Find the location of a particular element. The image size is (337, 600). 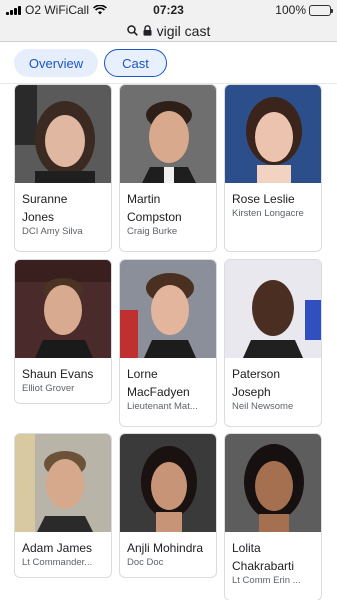

cast-card: Suranne Jones DCI Amy Silva is located at coordinates (63, 168).